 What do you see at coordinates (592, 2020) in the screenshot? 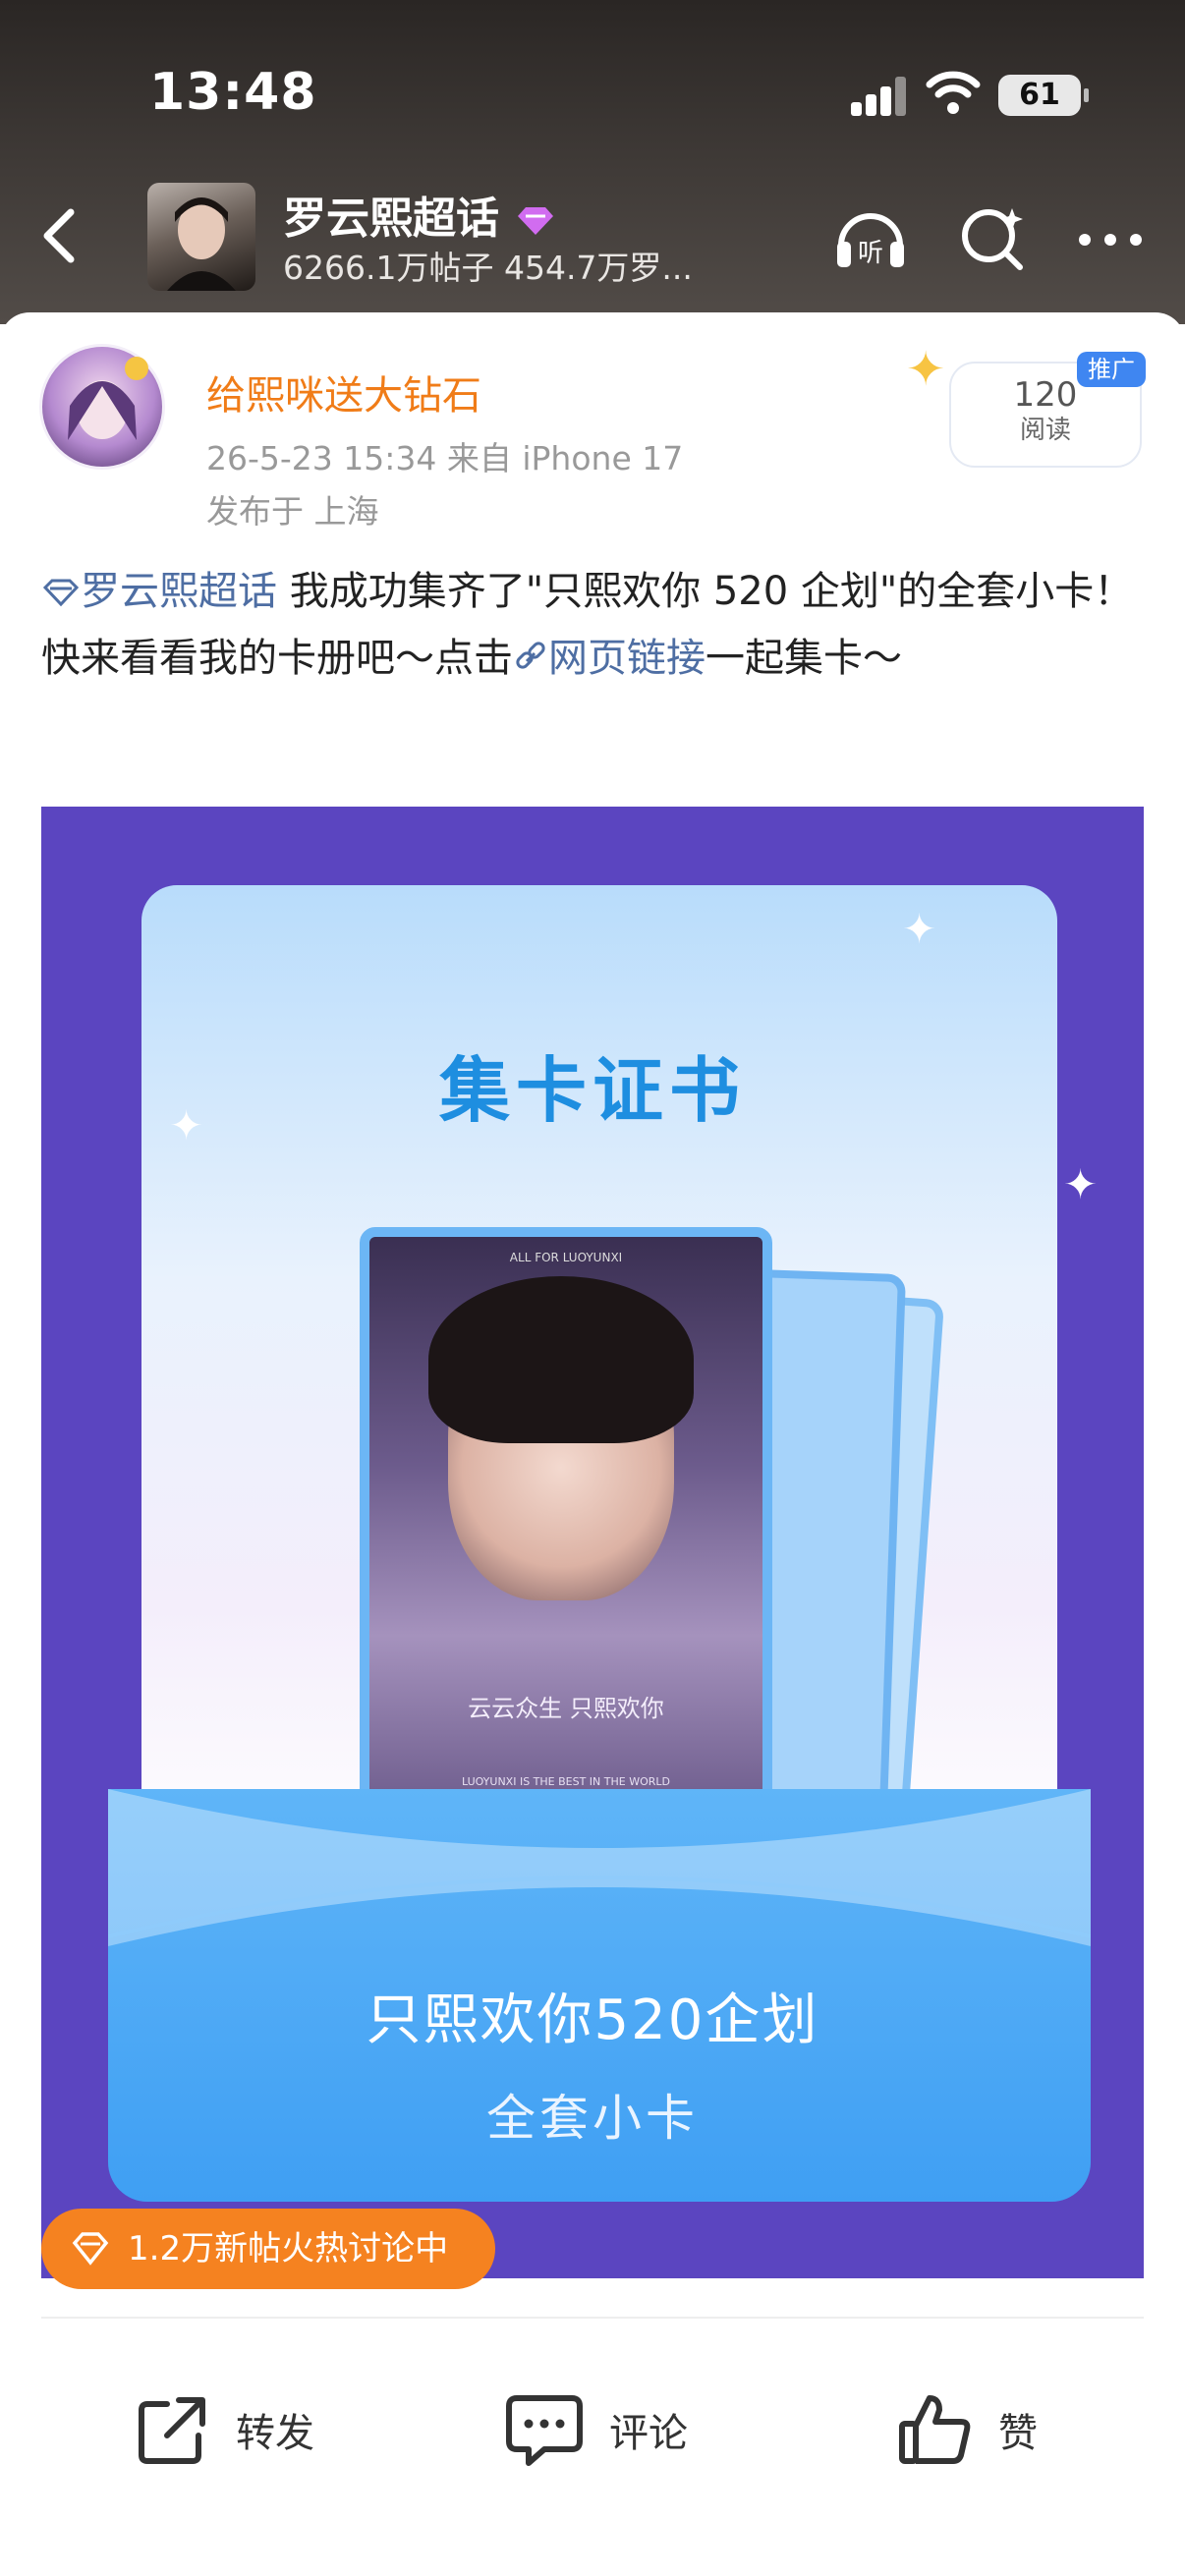
I see `envelope-title: 只熙欢你520企划` at bounding box center [592, 2020].